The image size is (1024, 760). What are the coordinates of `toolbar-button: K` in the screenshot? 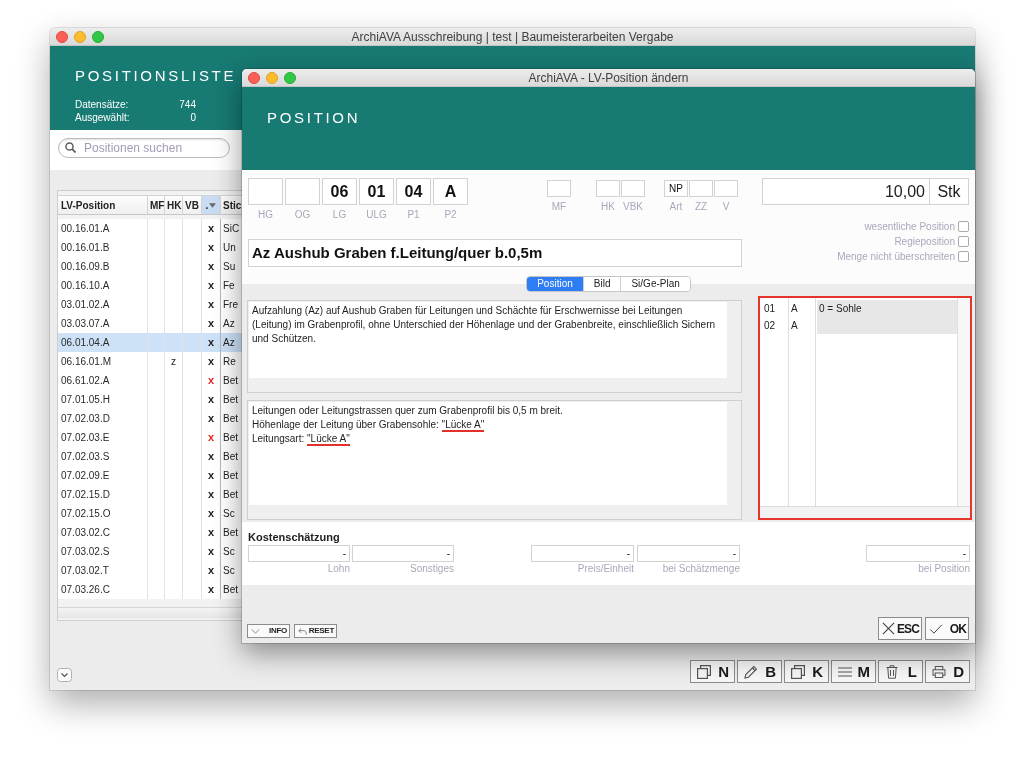 It's located at (806, 671).